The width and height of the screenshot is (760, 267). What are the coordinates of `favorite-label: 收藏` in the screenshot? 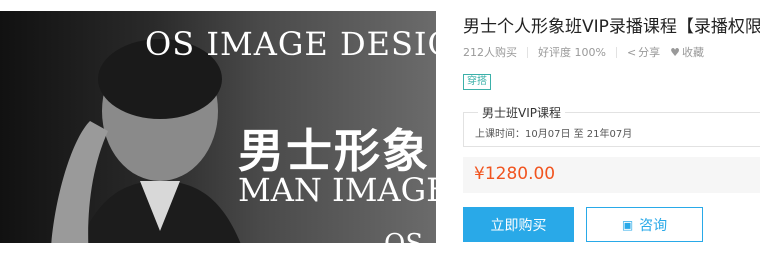 It's located at (693, 52).